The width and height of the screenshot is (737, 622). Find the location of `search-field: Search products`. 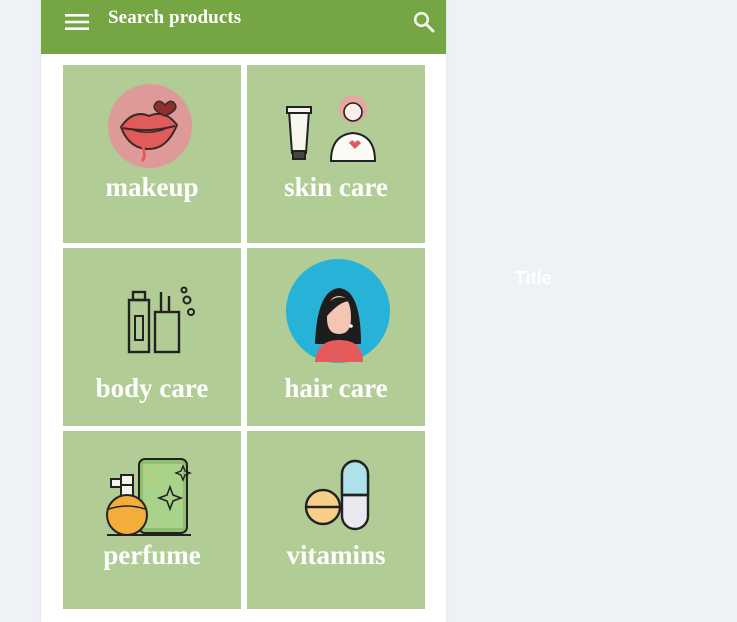

search-field: Search products is located at coordinates (174, 18).